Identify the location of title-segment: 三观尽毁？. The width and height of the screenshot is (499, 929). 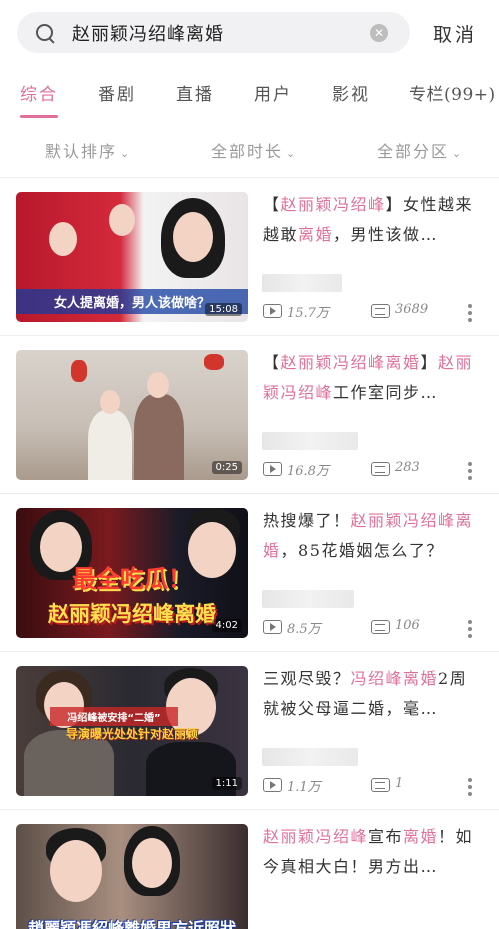
(307, 678).